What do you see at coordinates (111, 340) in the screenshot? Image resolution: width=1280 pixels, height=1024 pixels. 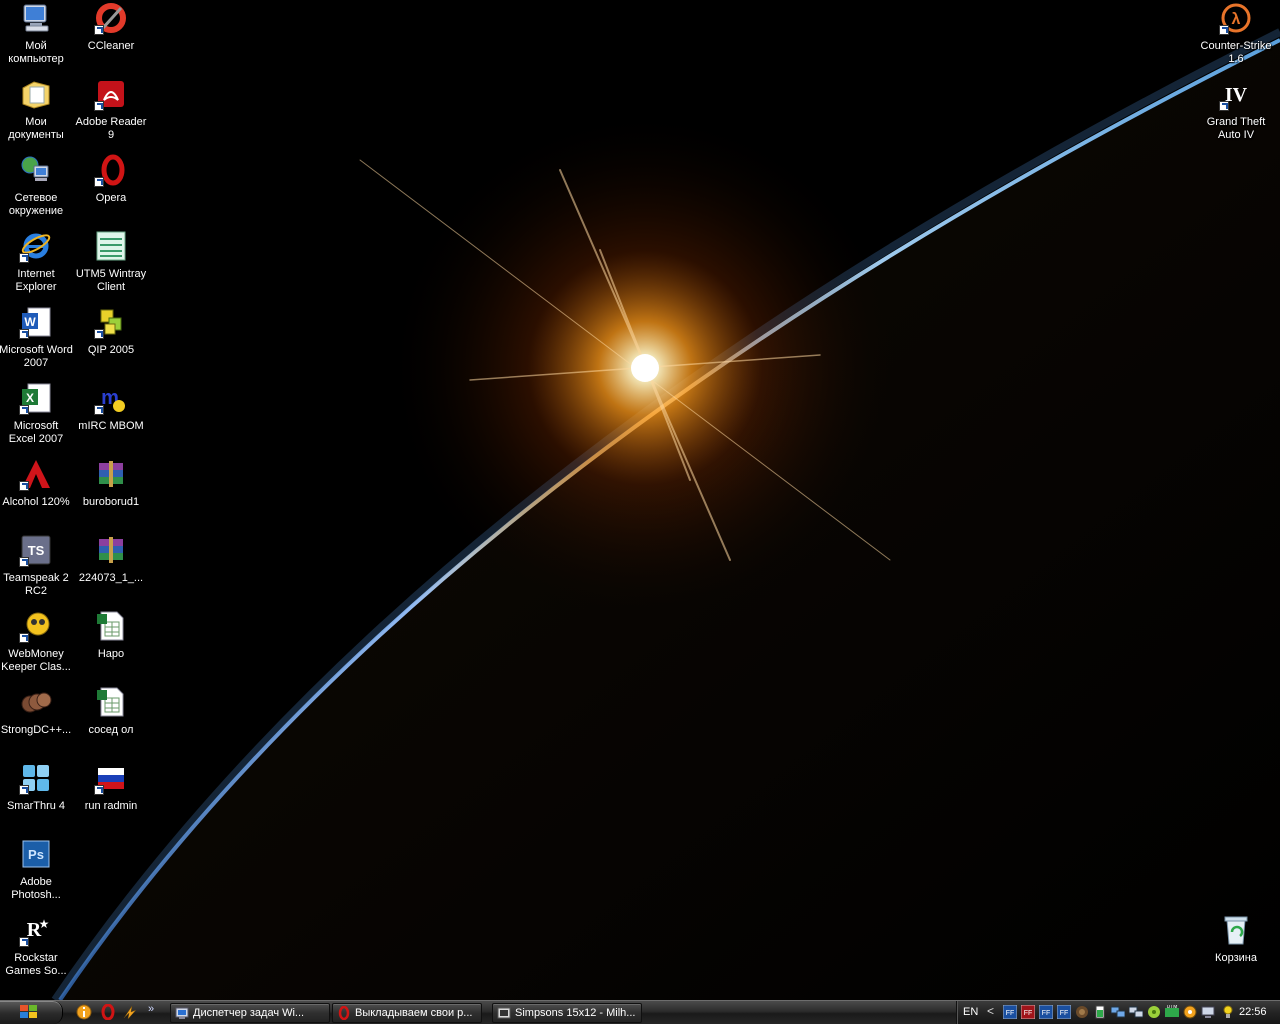 I see `desktop-icon-qip: QIP 2005` at bounding box center [111, 340].